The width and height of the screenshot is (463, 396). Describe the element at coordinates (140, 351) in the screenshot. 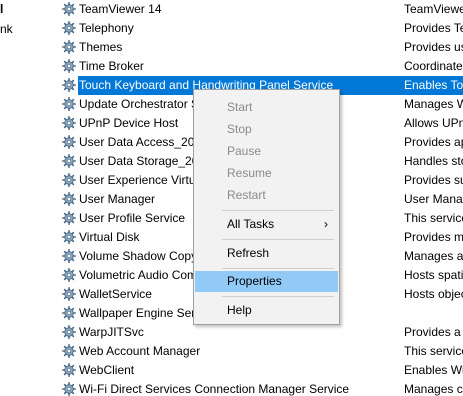

I see `service-name: Web Account Manager` at that location.